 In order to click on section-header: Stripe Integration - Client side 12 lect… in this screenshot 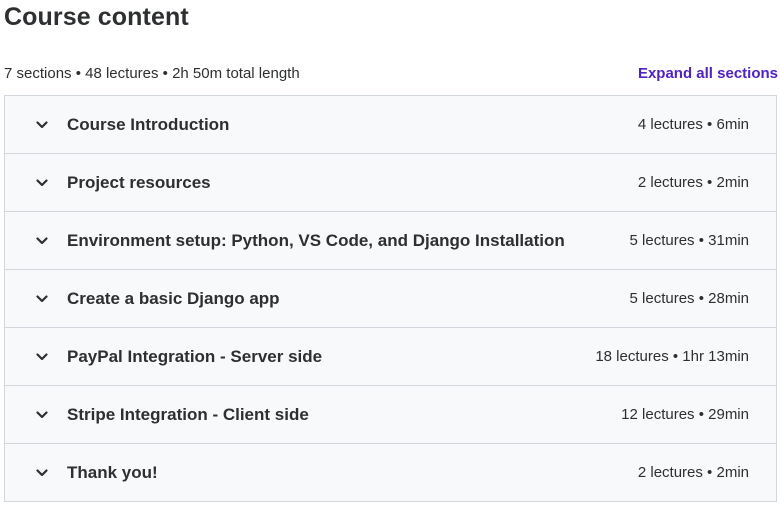, I will do `click(390, 415)`.